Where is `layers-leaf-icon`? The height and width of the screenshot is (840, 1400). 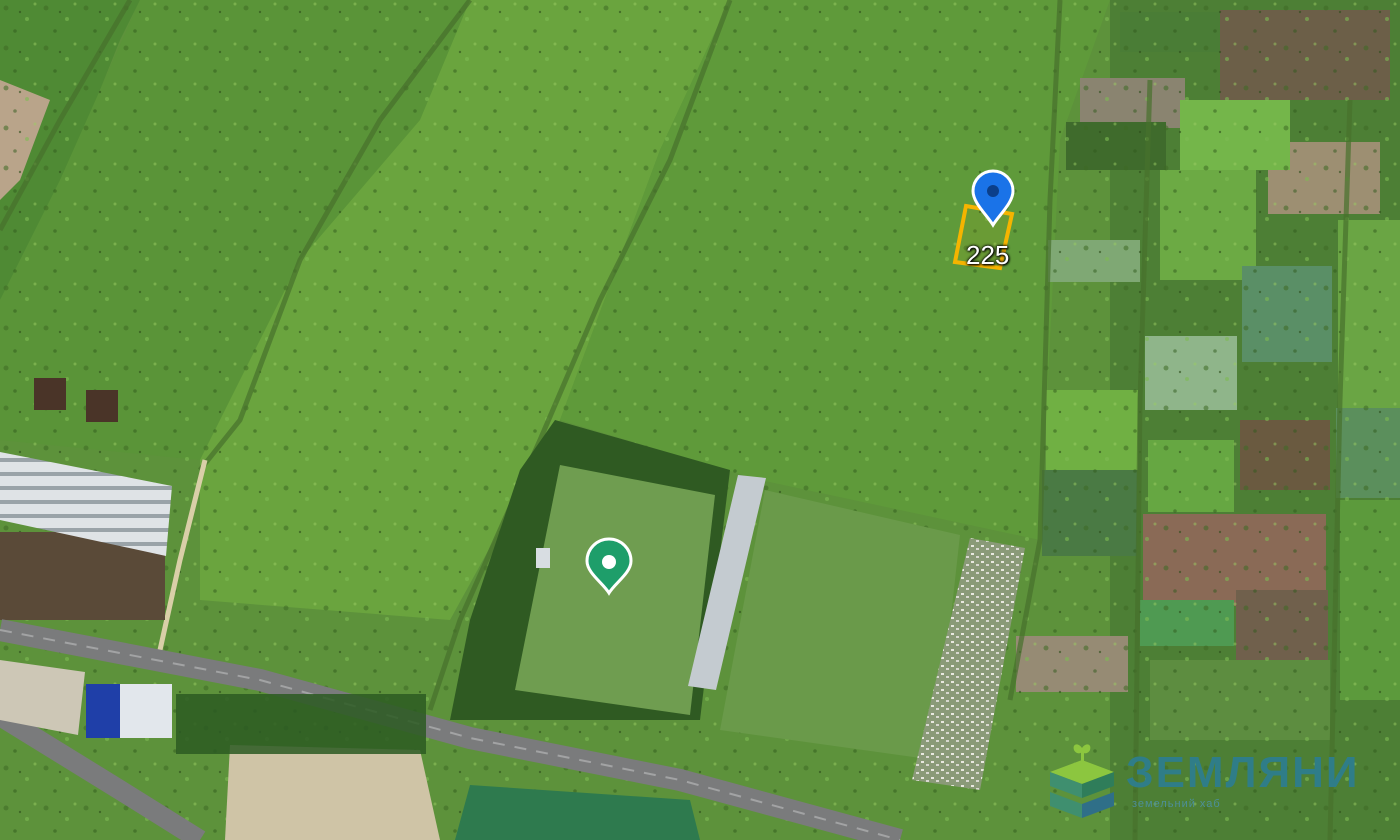 layers-leaf-icon is located at coordinates (1082, 781).